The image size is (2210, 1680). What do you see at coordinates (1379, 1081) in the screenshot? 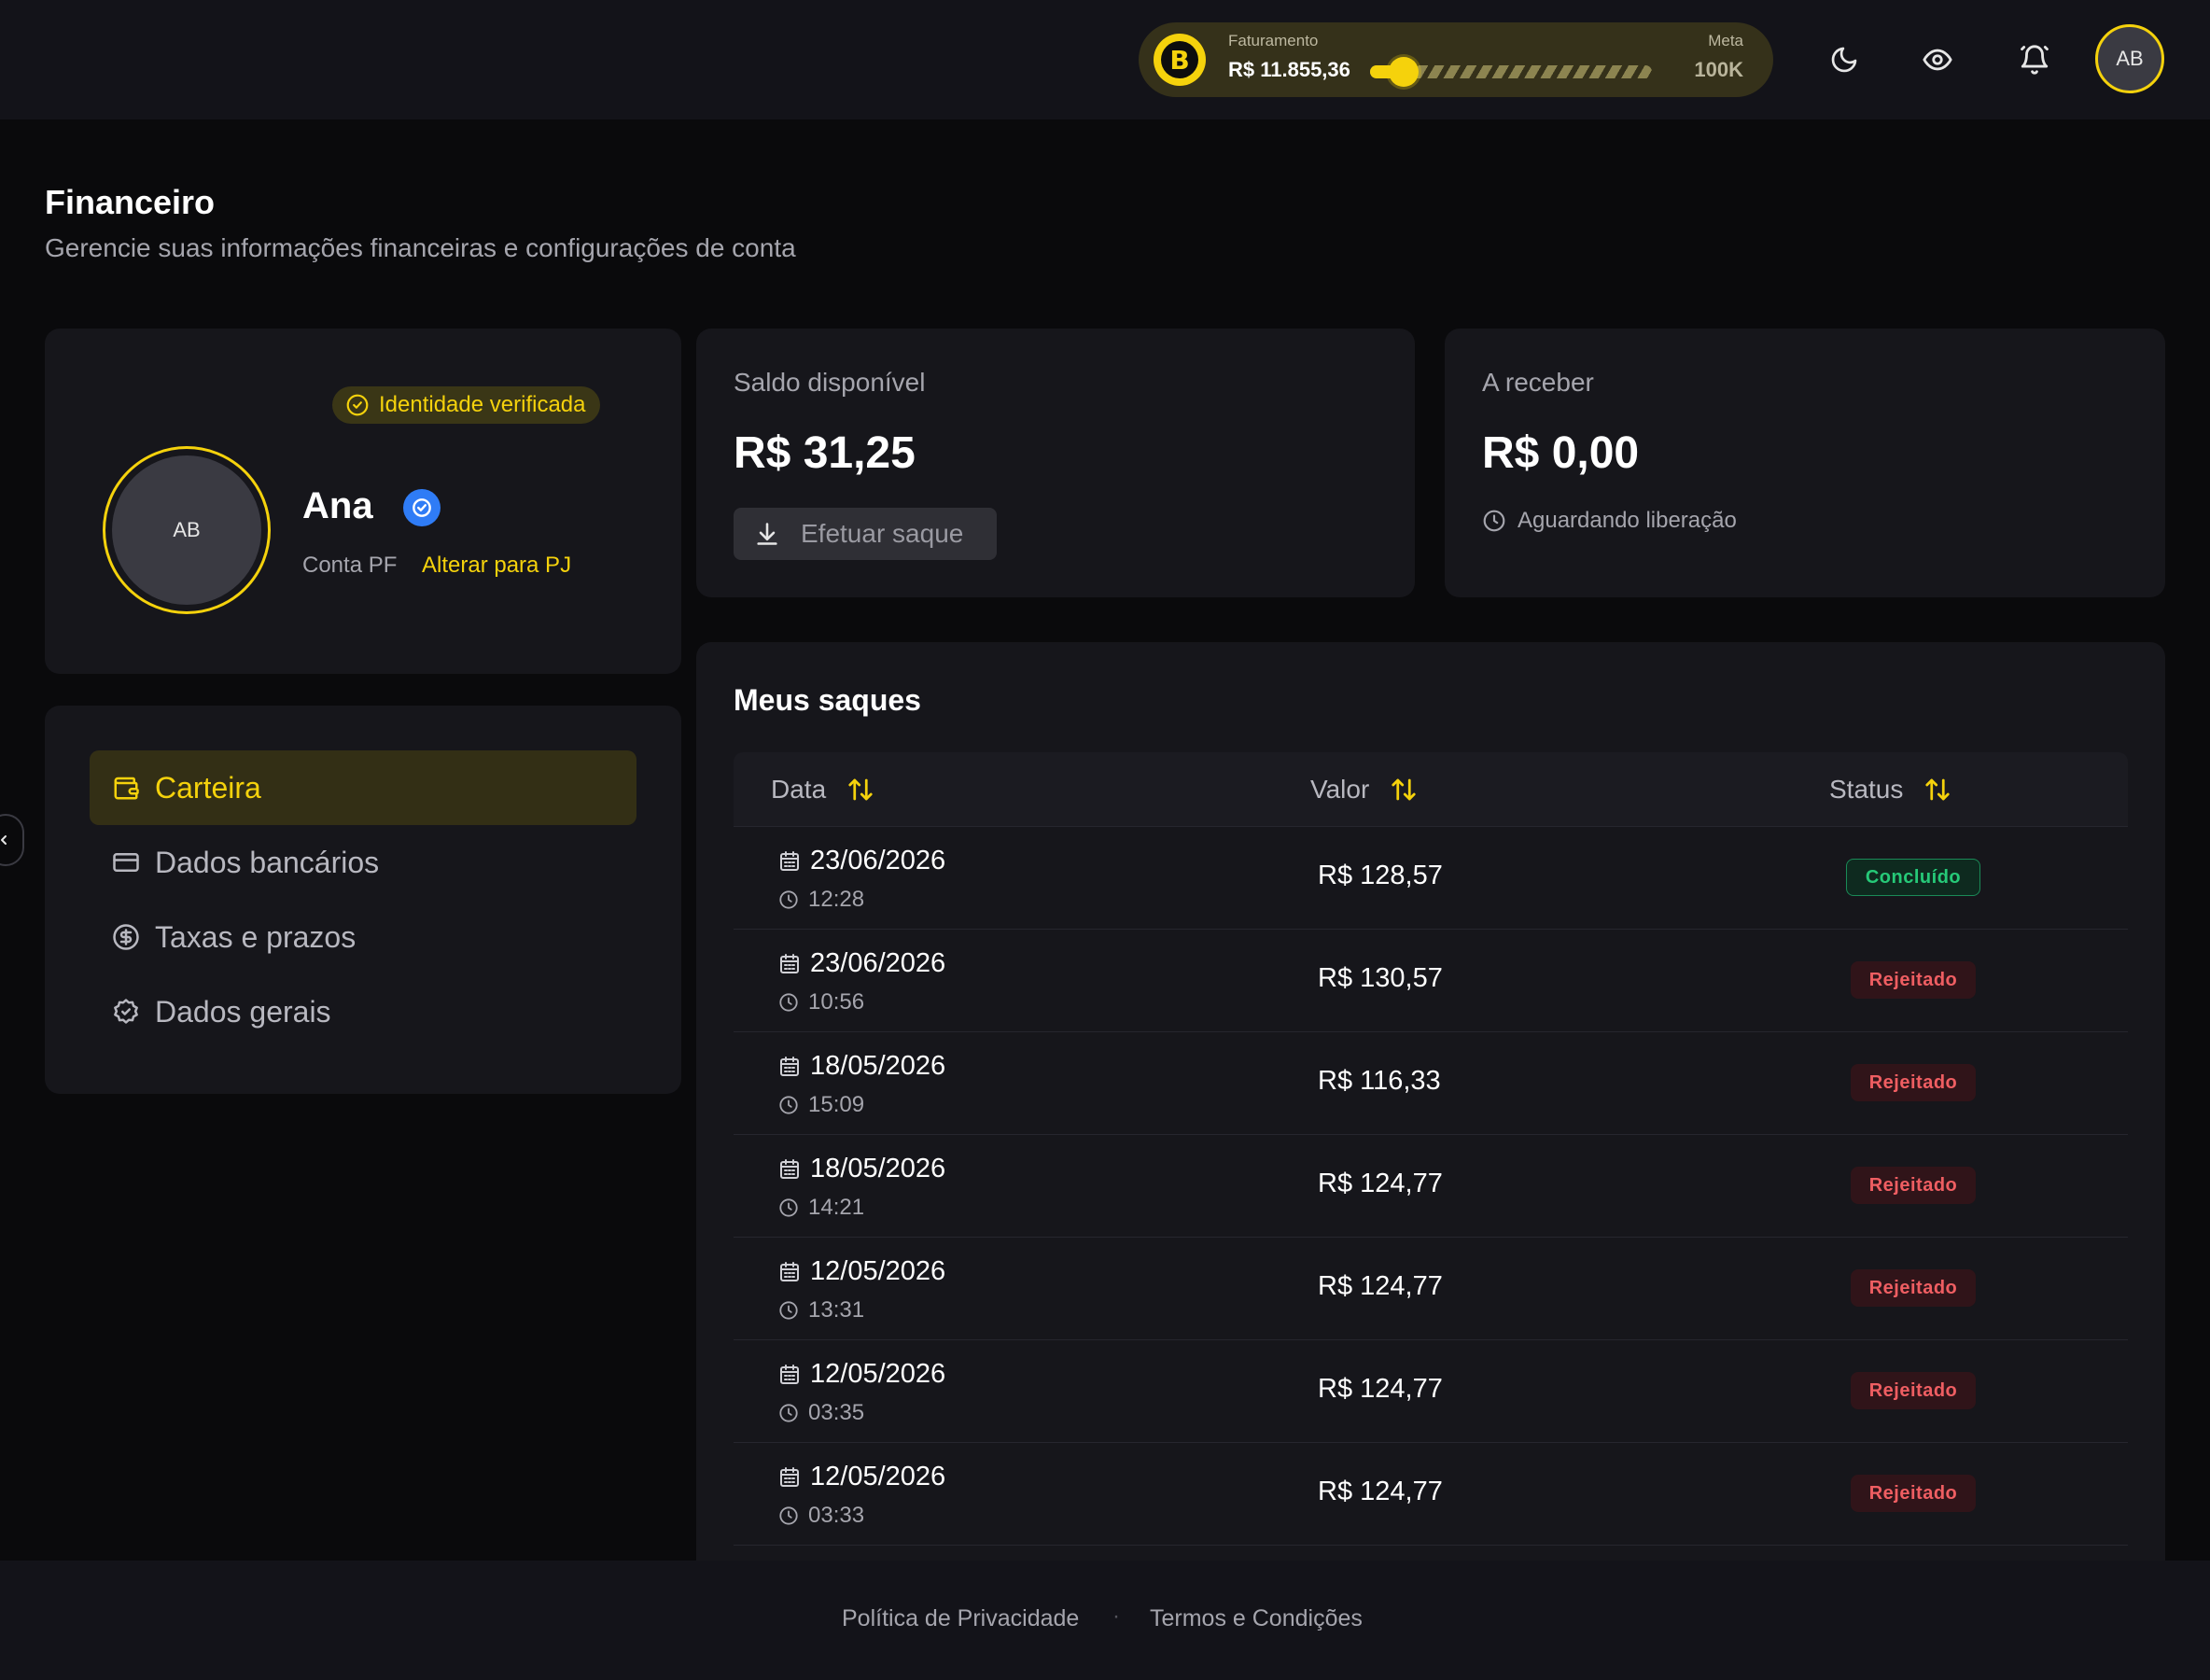
I see `row-value: R$ 116,33` at bounding box center [1379, 1081].